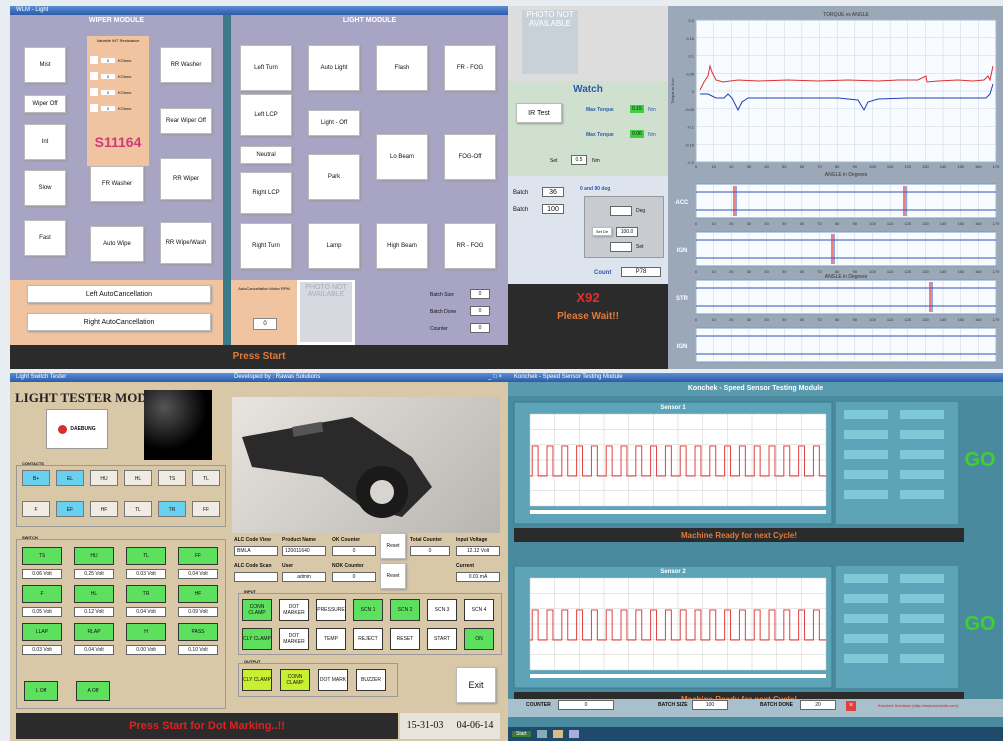 The image size is (1003, 741). Describe the element at coordinates (334, 246) in the screenshot. I see `lamp-button: Lamp` at that location.